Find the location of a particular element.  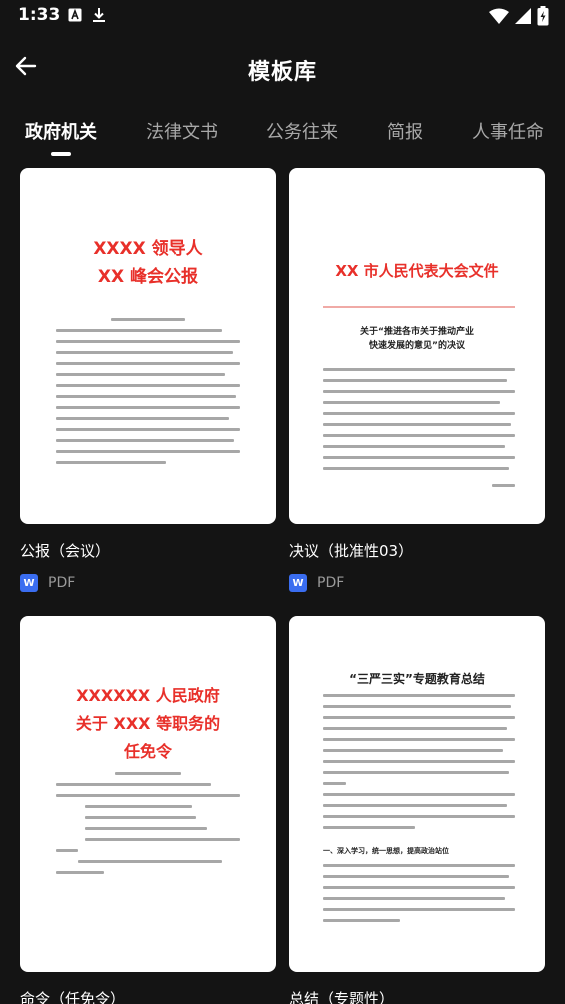

signal-icon is located at coordinates (523, 18).